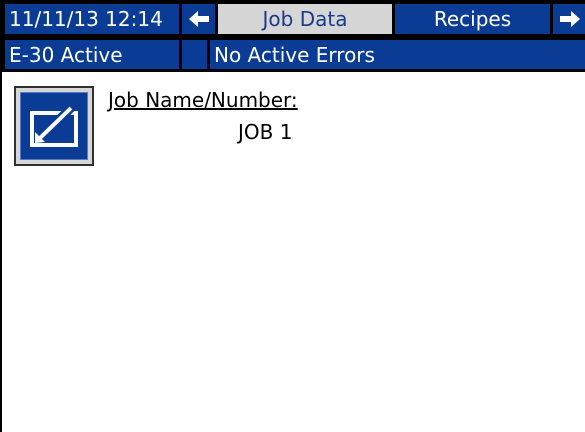  I want to click on next-screen-button, so click(569, 19).